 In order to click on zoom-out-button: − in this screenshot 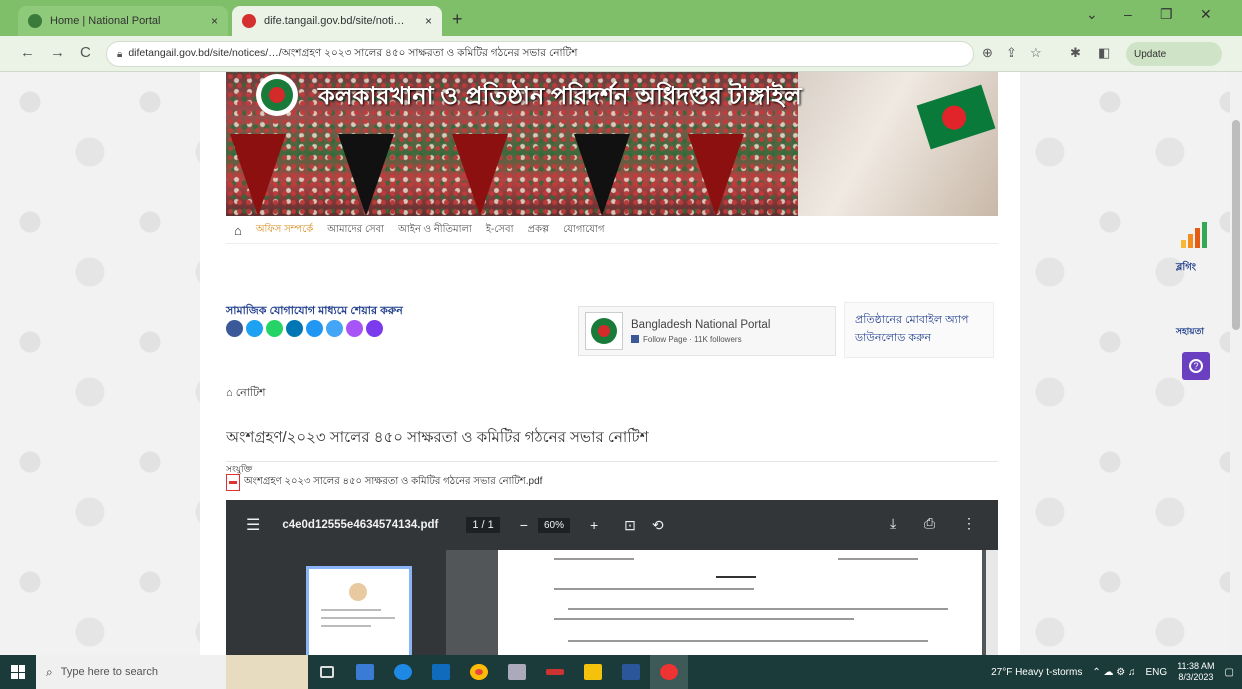, I will do `click(524, 525)`.